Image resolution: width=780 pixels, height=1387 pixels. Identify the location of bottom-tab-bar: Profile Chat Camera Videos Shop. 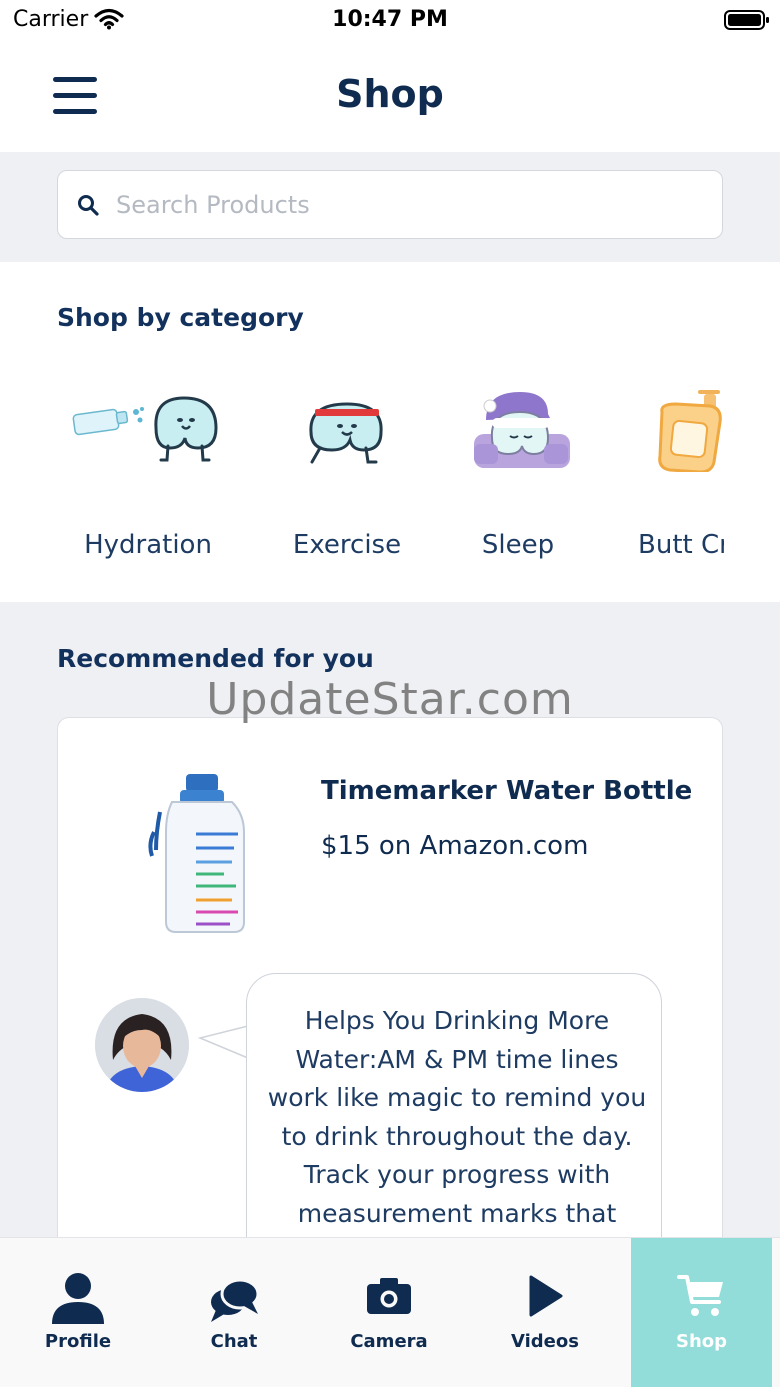
(390, 1312).